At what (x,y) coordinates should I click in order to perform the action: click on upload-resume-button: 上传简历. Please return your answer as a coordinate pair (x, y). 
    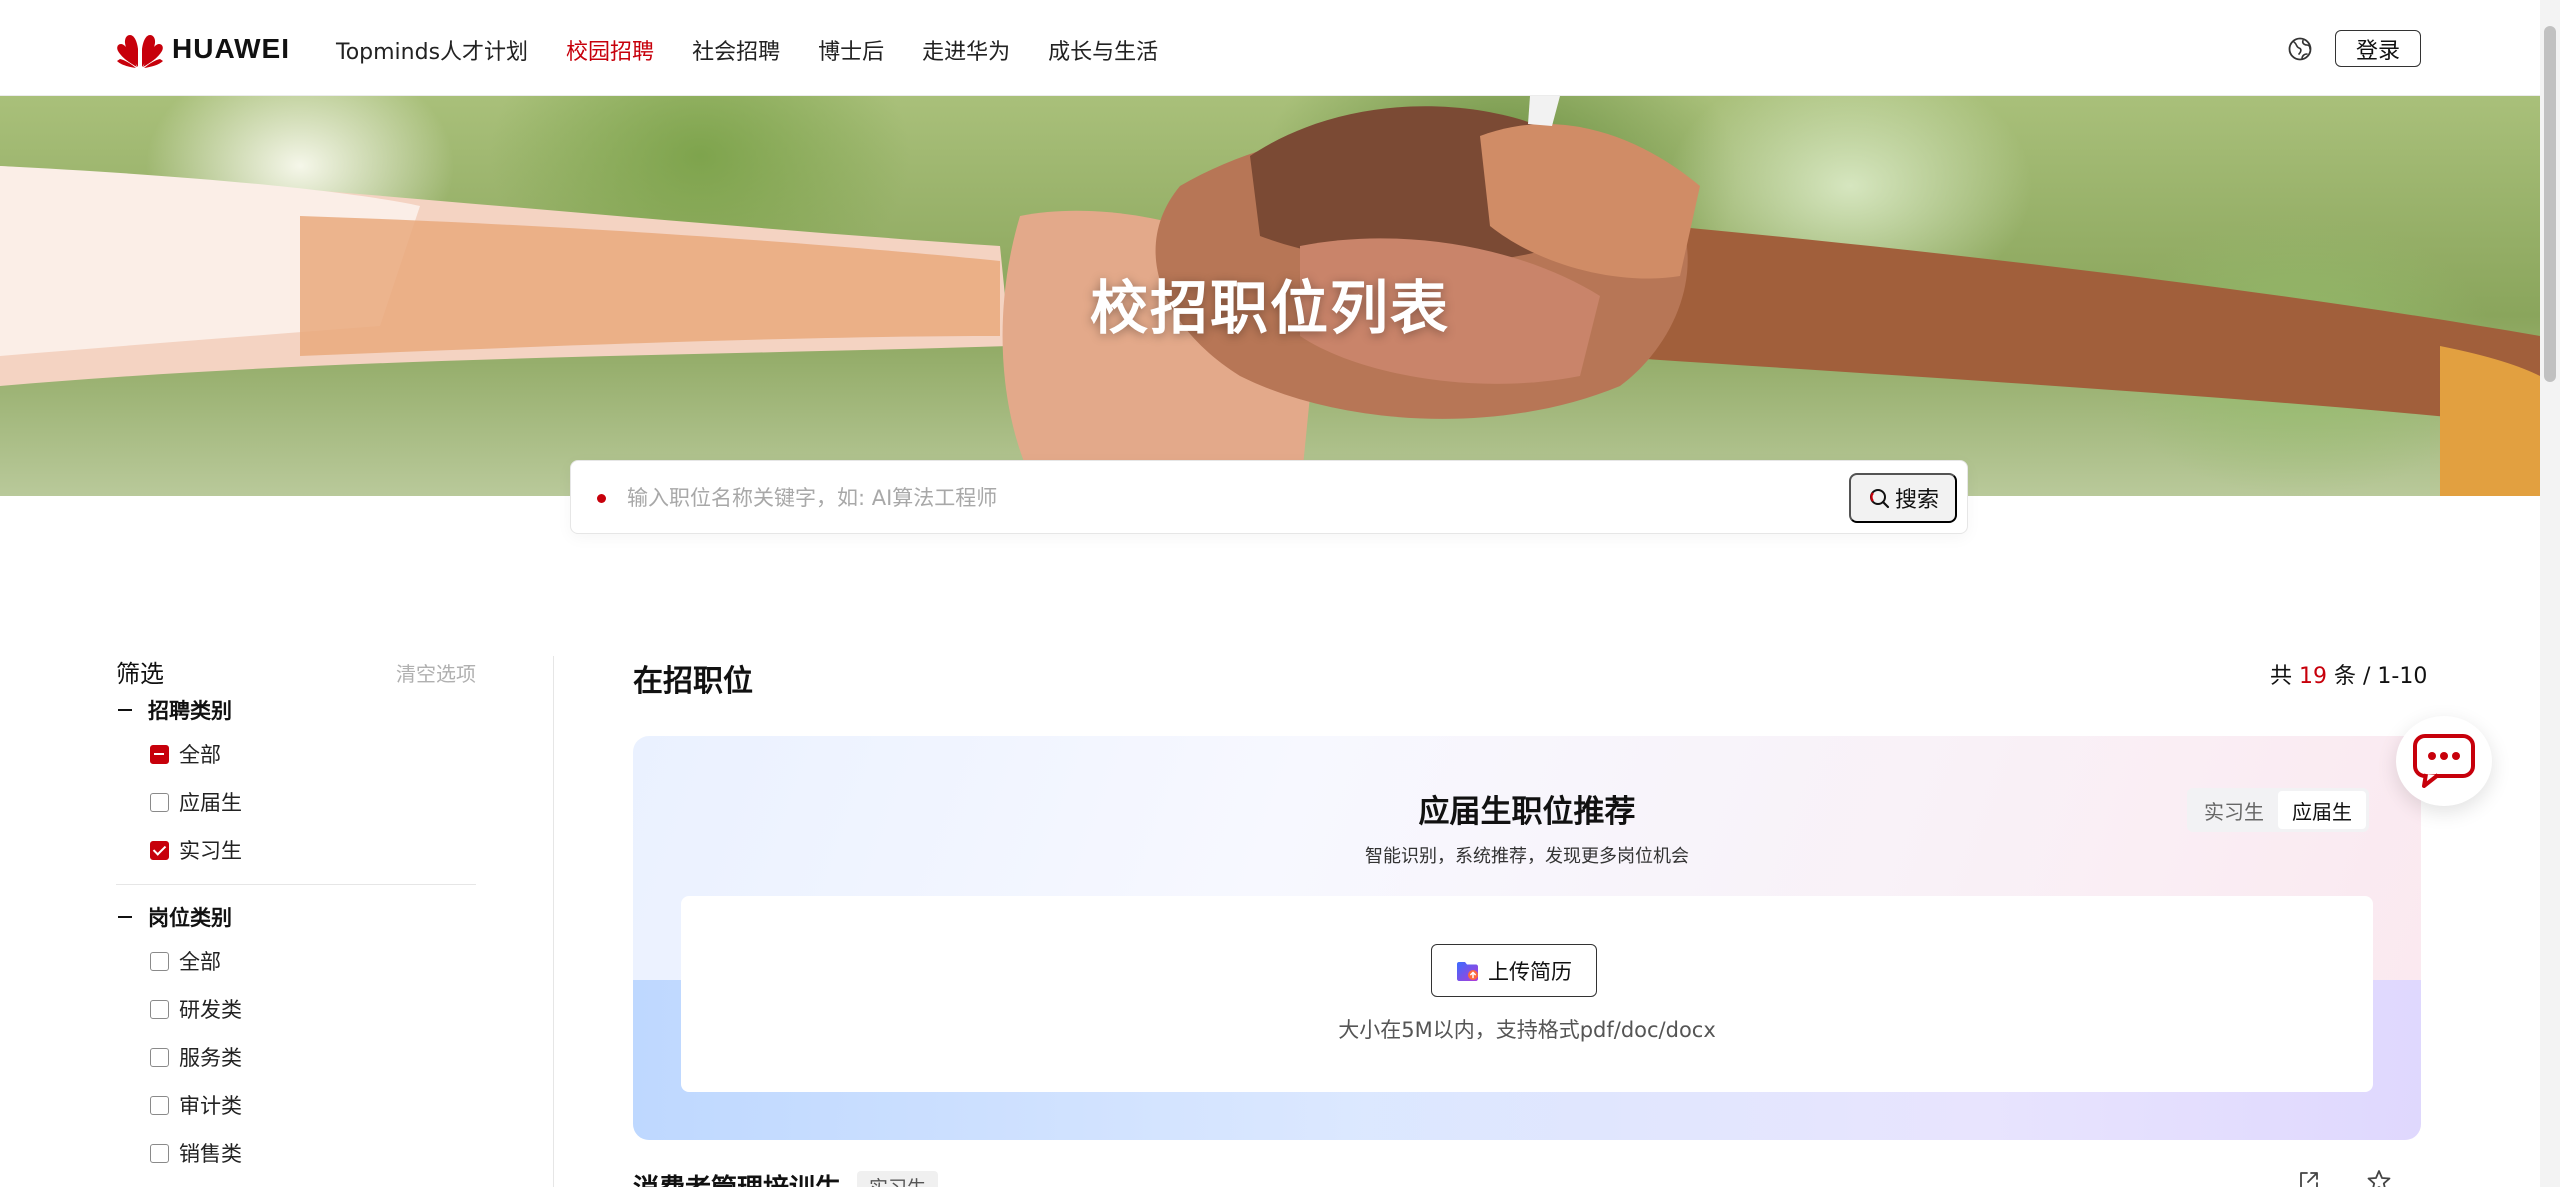
    Looking at the image, I should click on (1514, 970).